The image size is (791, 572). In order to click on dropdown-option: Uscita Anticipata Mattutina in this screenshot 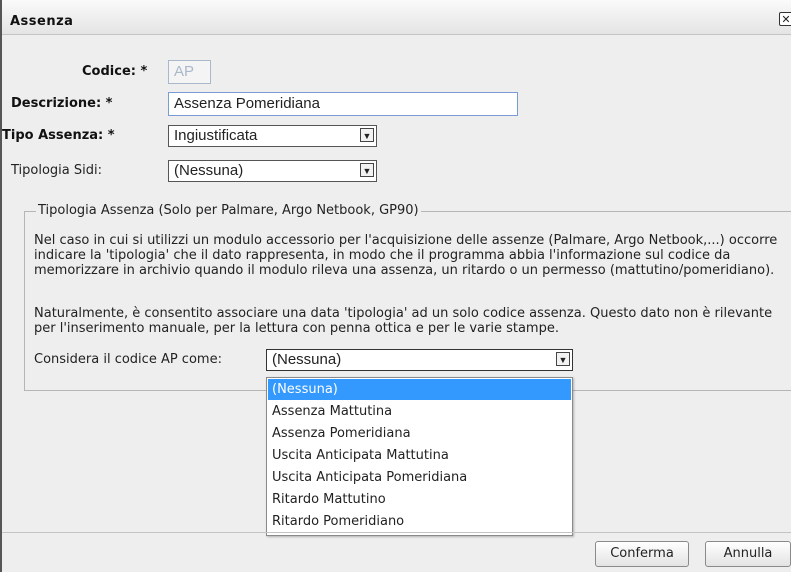, I will do `click(419, 455)`.